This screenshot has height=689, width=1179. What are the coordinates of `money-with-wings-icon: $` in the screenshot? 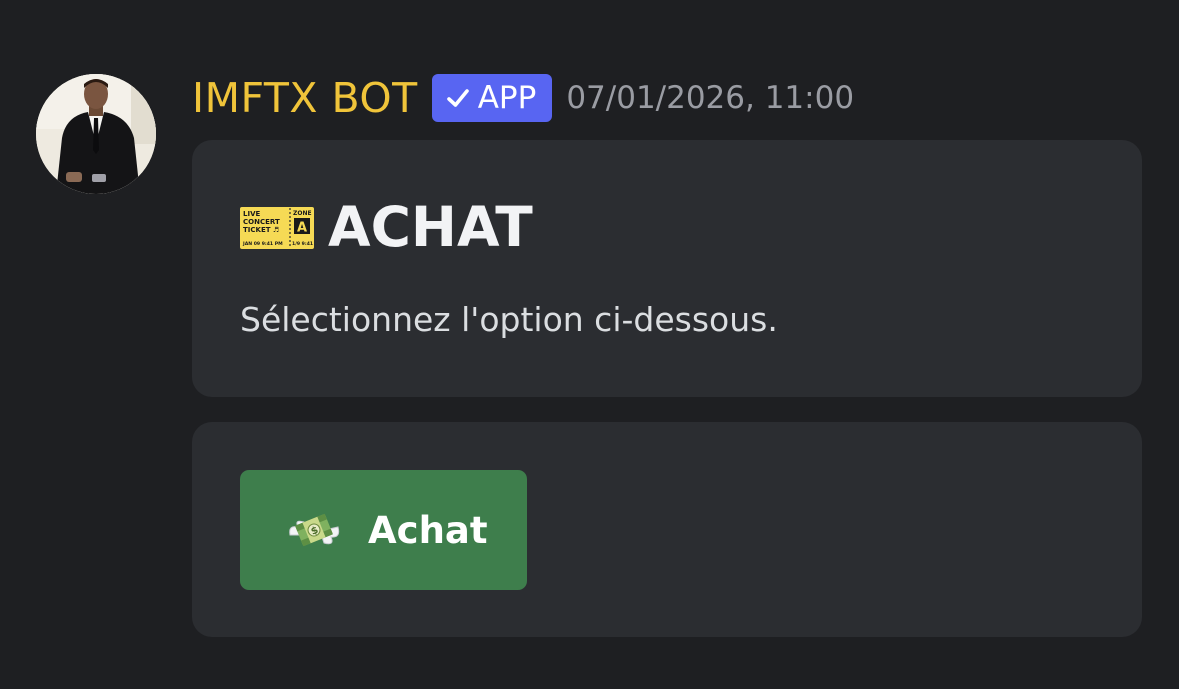 It's located at (314, 530).